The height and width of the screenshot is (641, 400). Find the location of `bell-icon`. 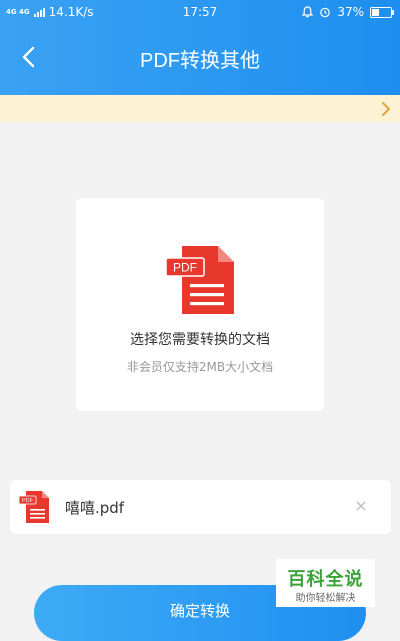

bell-icon is located at coordinates (308, 12).